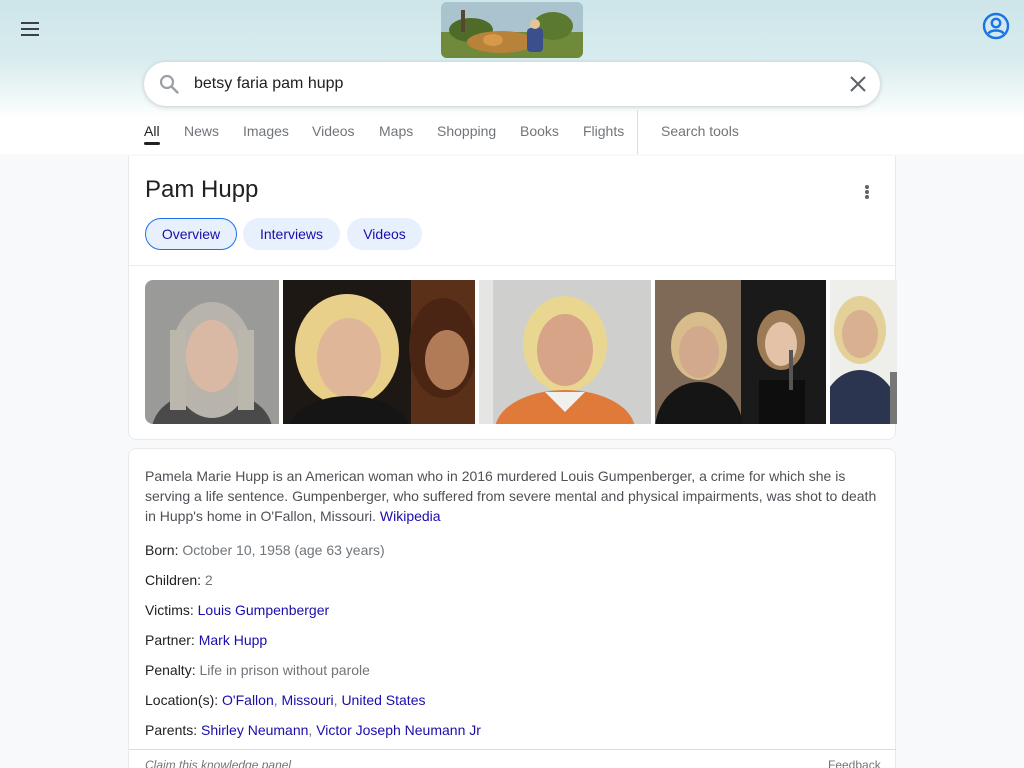 The width and height of the screenshot is (1024, 768). Describe the element at coordinates (384, 234) in the screenshot. I see `chip-videos: Videos` at that location.